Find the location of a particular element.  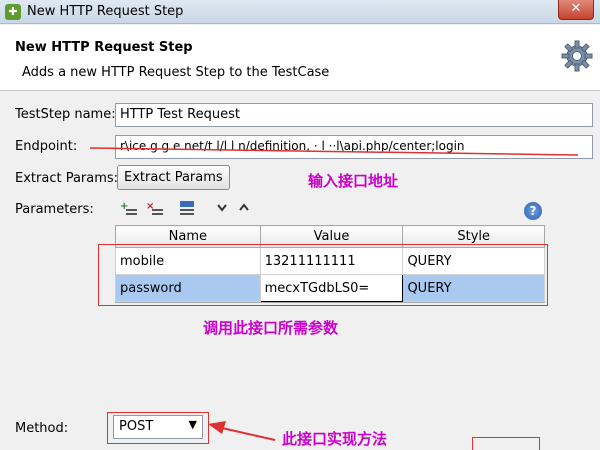

arrow-line is located at coordinates (248, 434).